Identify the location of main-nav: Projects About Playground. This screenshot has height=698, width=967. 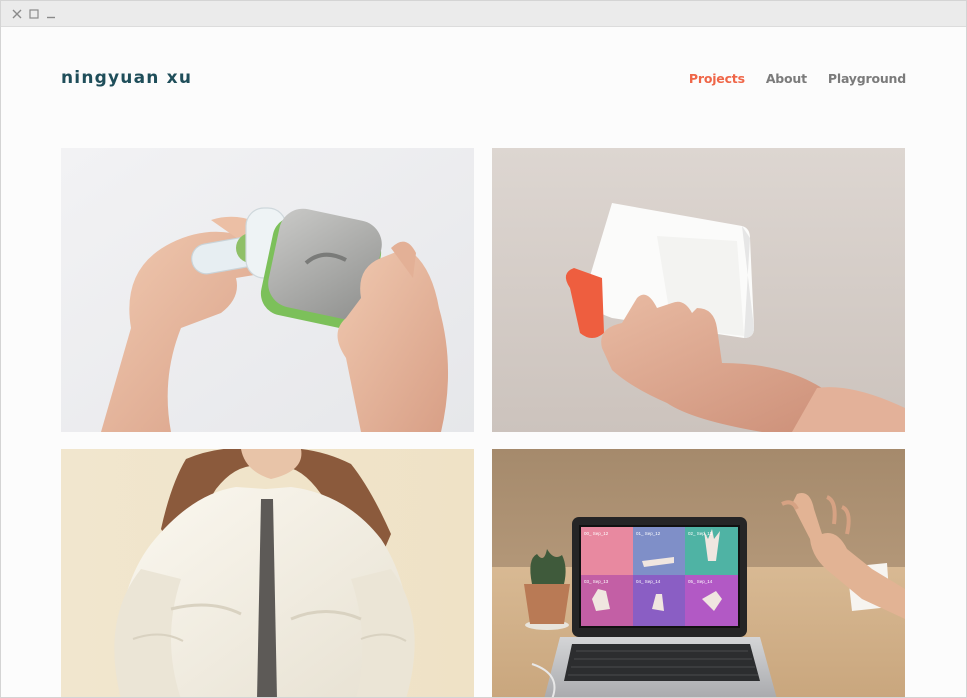
(797, 78).